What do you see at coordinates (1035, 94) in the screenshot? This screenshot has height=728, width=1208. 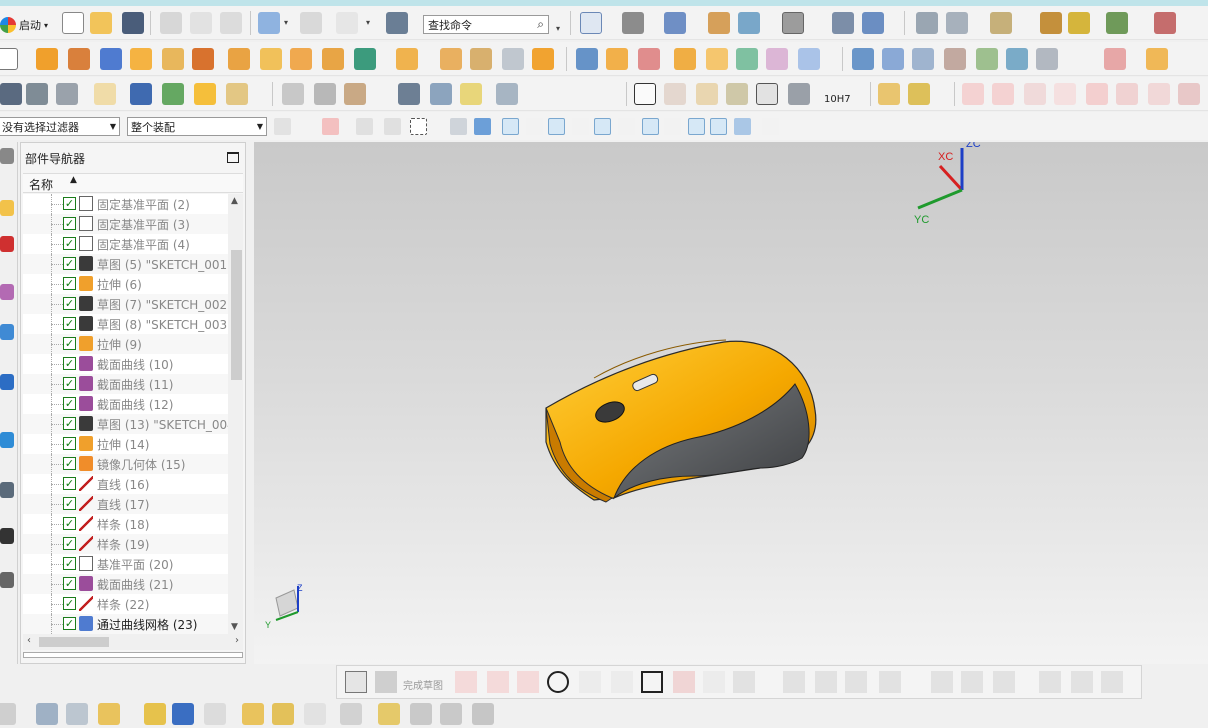 I see `spline-tool-icon` at bounding box center [1035, 94].